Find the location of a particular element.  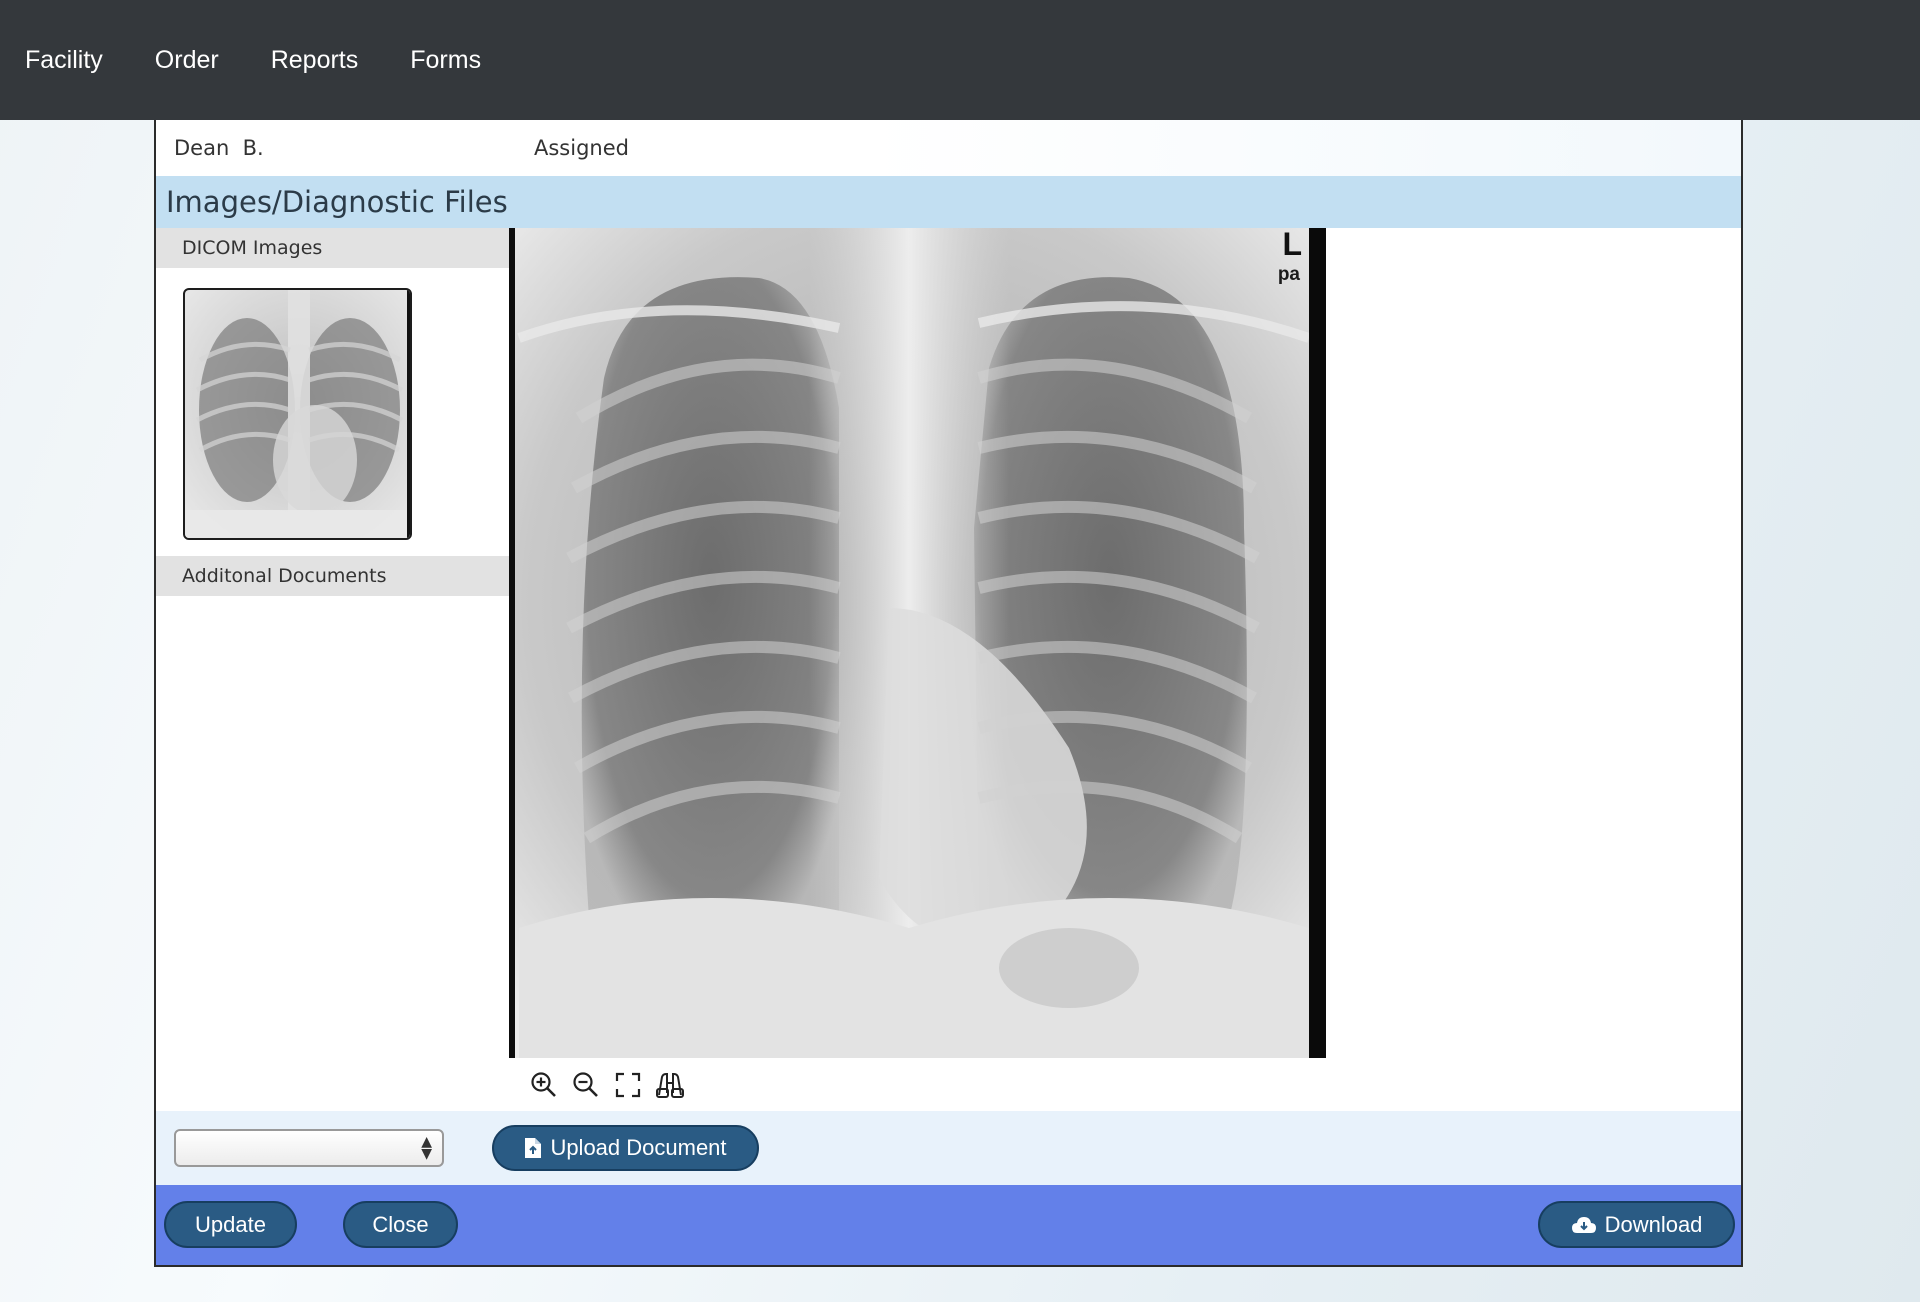

update-button: Update is located at coordinates (230, 1224).